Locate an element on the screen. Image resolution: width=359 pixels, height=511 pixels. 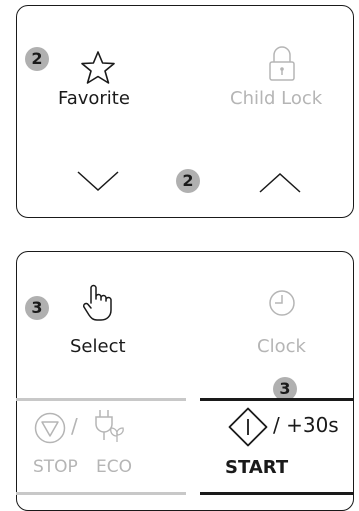
child-lock-label: Child Lock is located at coordinates (276, 98).